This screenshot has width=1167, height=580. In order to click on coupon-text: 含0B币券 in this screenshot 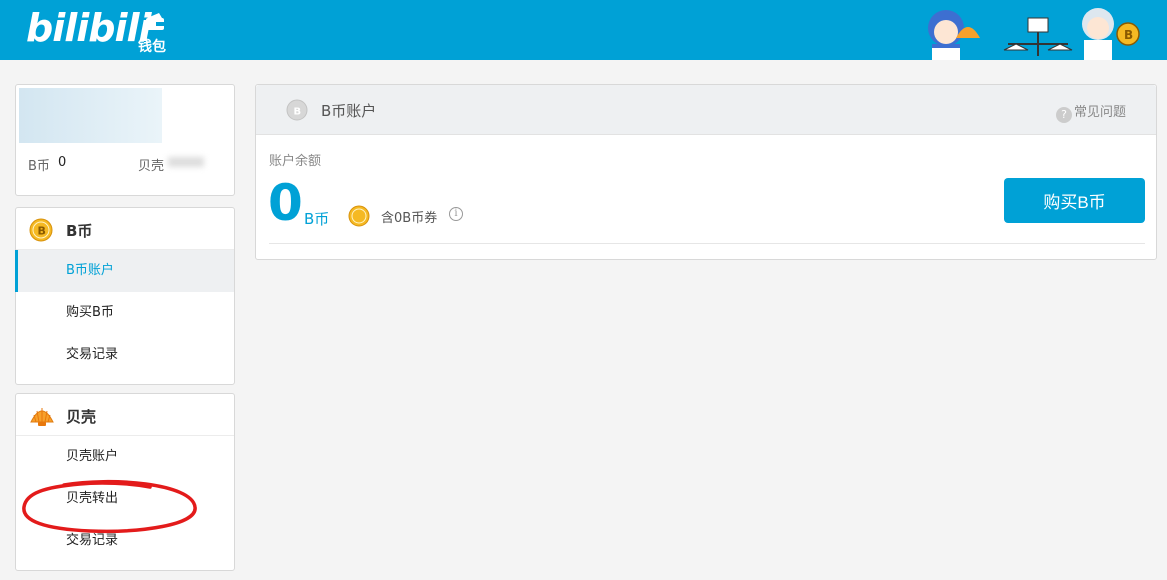, I will do `click(409, 218)`.